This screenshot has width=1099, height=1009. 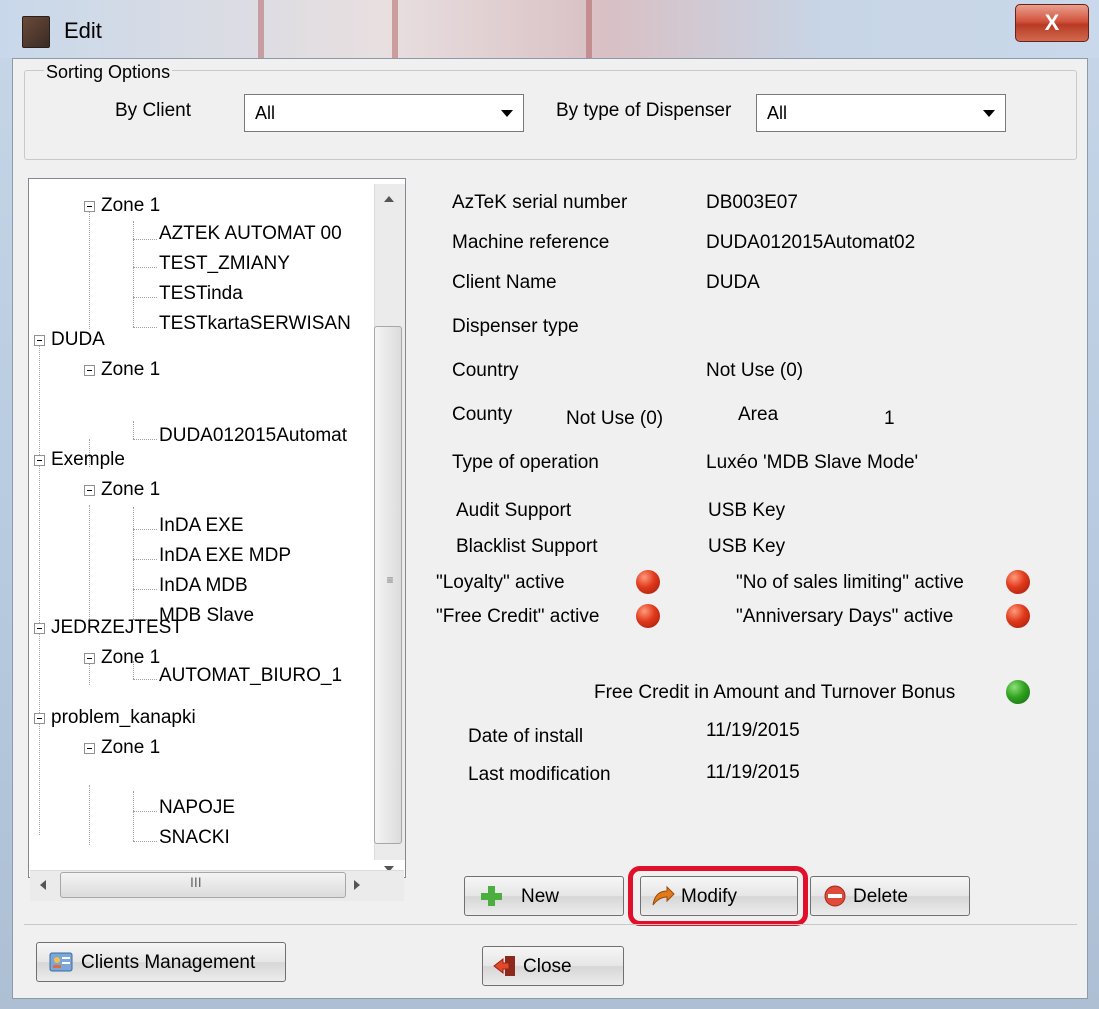 I want to click on install-date-value: 11/19/2015, so click(x=753, y=730).